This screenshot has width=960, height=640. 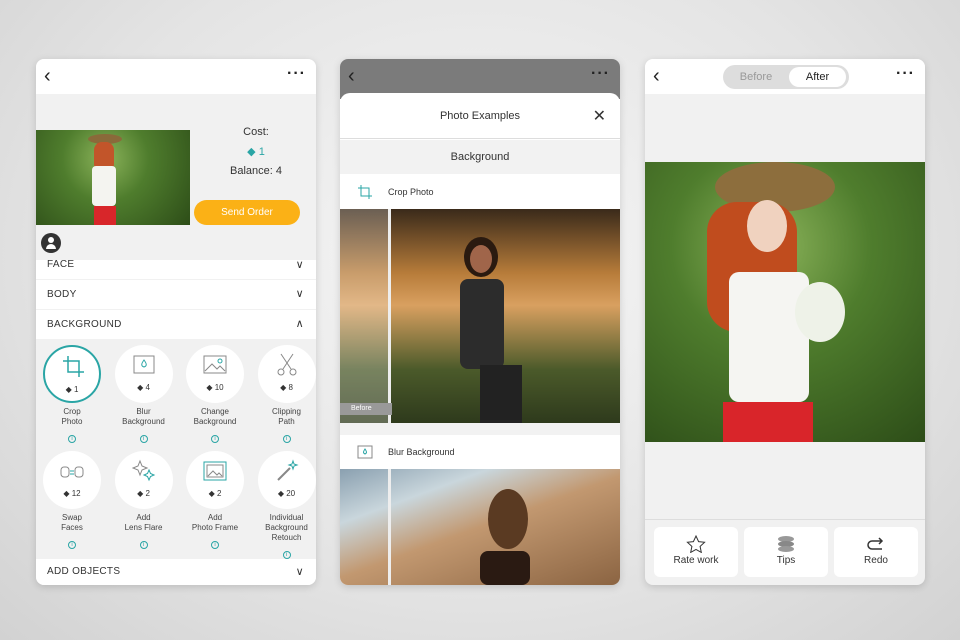 I want to click on photo-thumbnail, so click(x=113, y=177).